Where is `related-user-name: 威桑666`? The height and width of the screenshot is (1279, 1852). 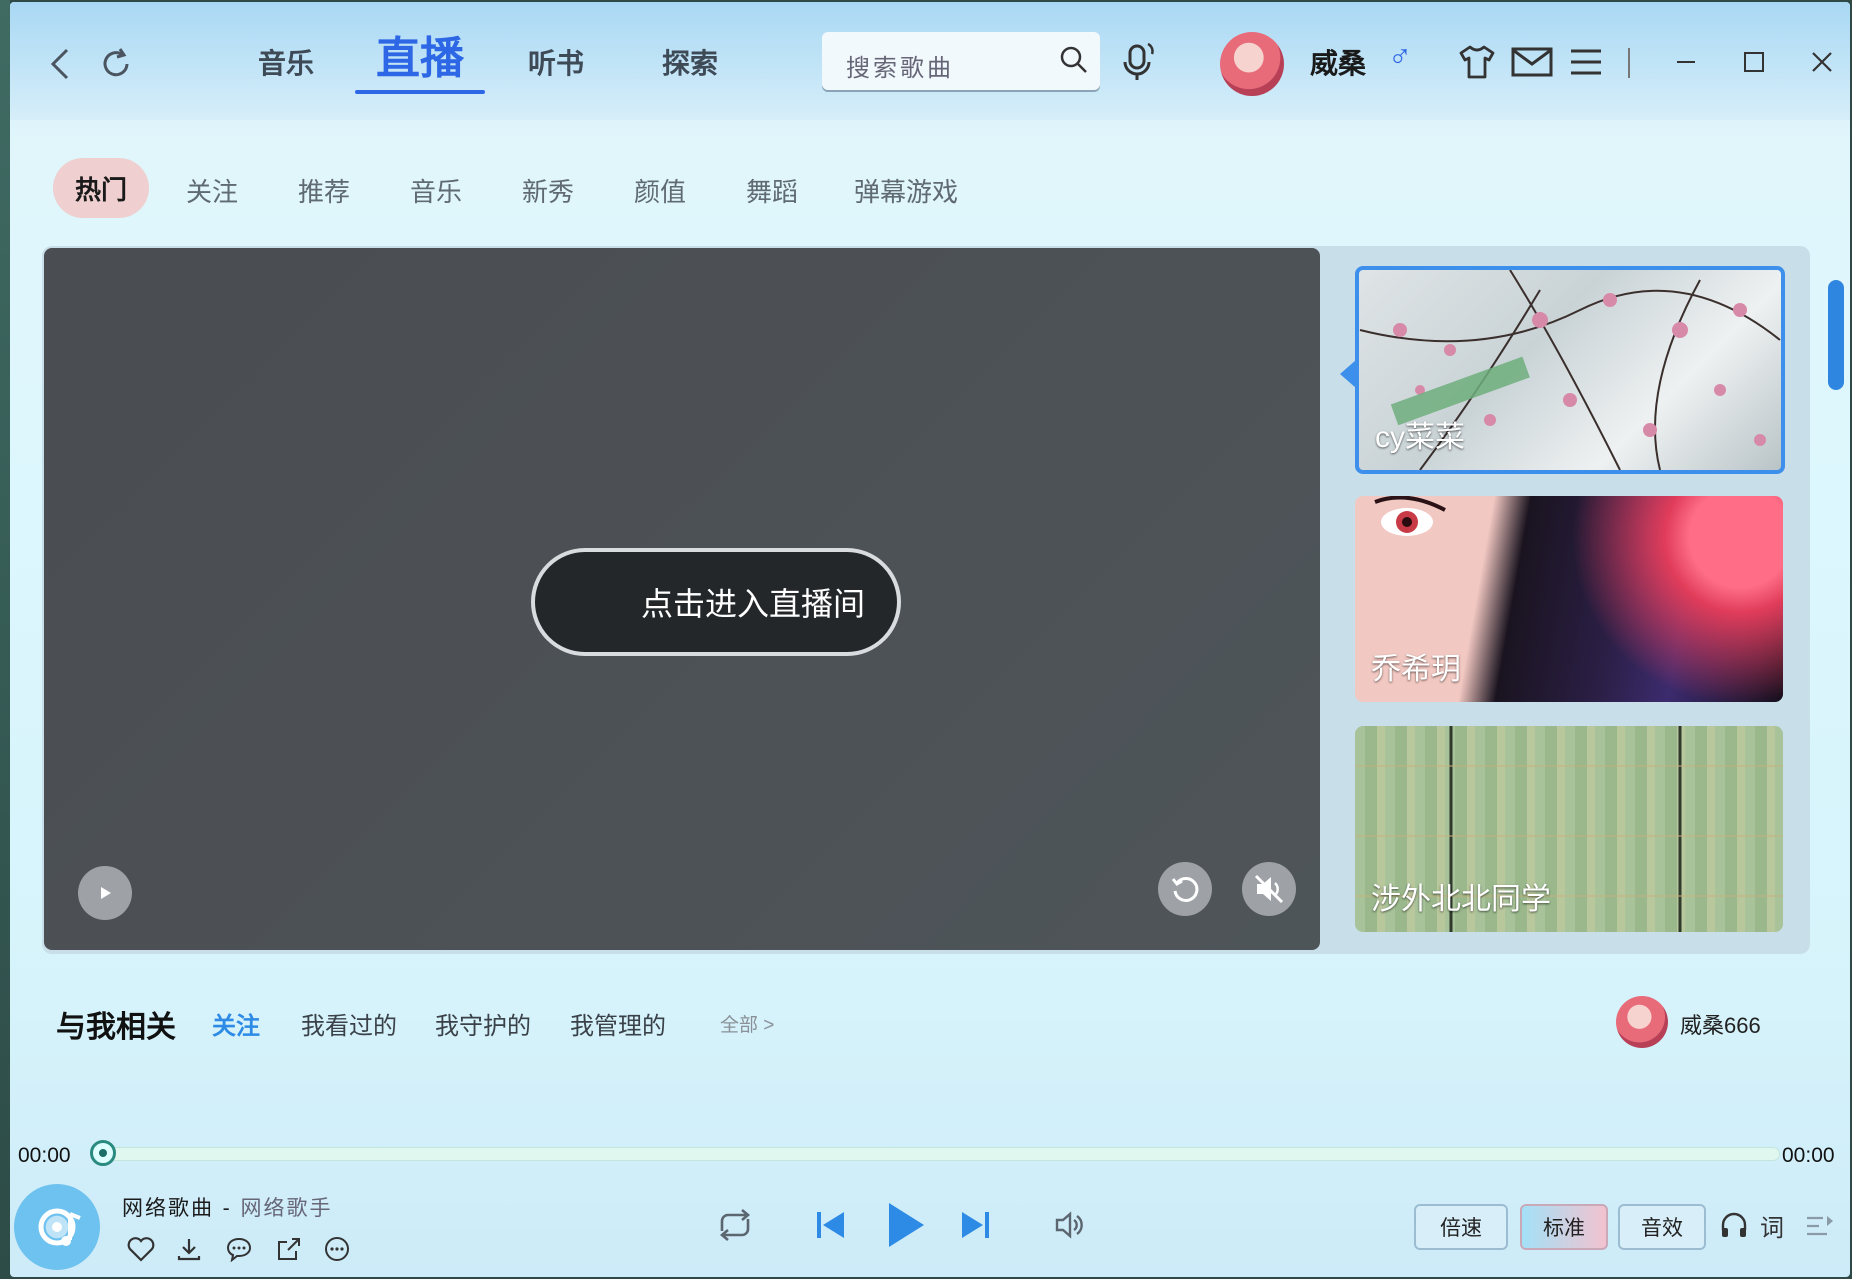 related-user-name: 威桑666 is located at coordinates (1720, 1024).